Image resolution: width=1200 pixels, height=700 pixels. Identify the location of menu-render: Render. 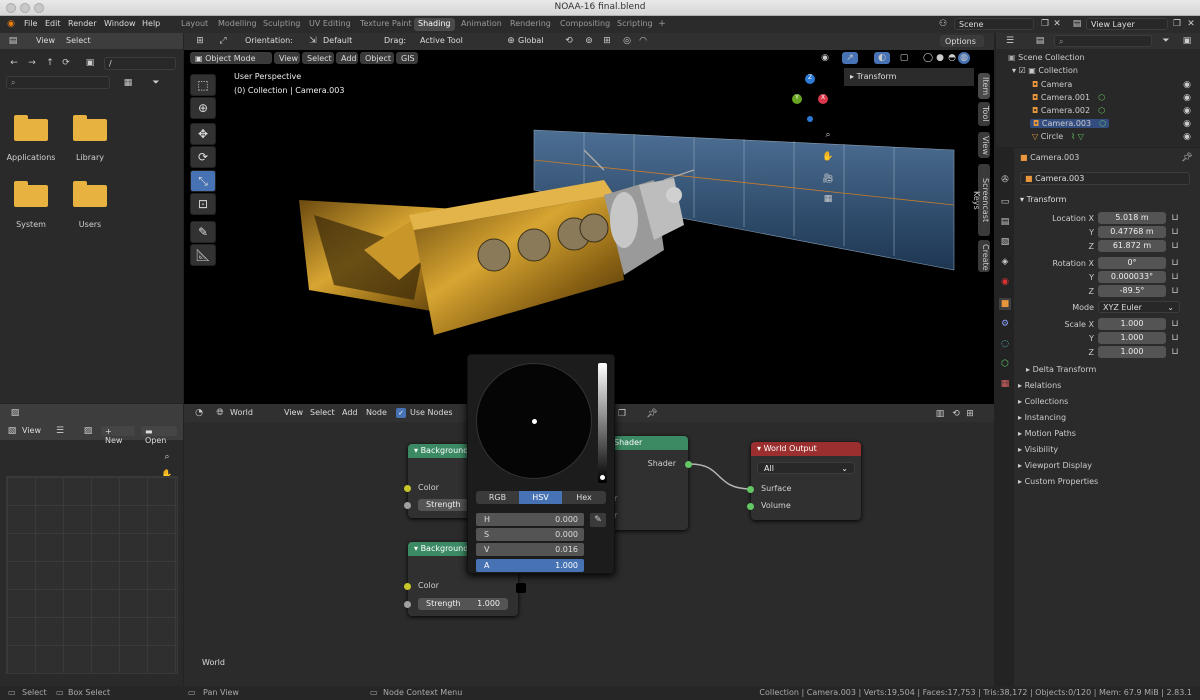
(82, 23).